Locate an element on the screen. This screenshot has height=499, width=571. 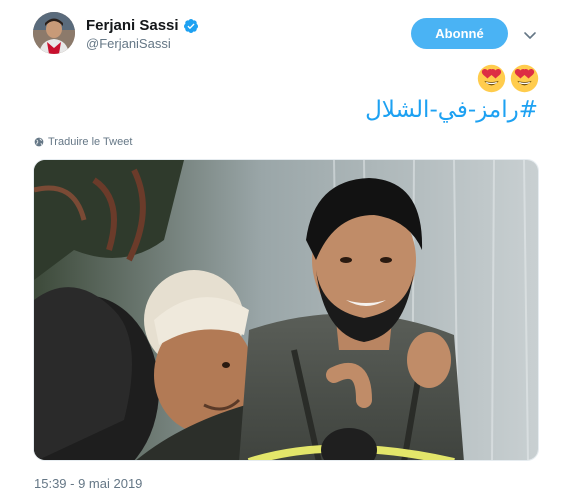
translate-label: Traduire le Tweet is located at coordinates (90, 142).